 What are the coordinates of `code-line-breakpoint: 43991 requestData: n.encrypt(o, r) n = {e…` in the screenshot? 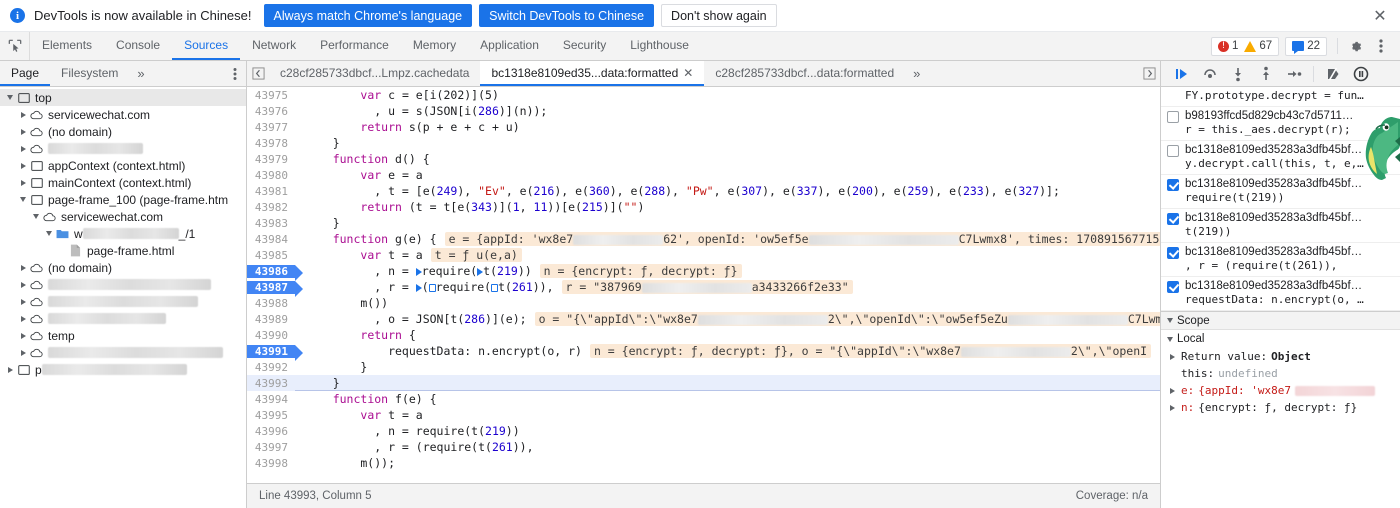 It's located at (703, 352).